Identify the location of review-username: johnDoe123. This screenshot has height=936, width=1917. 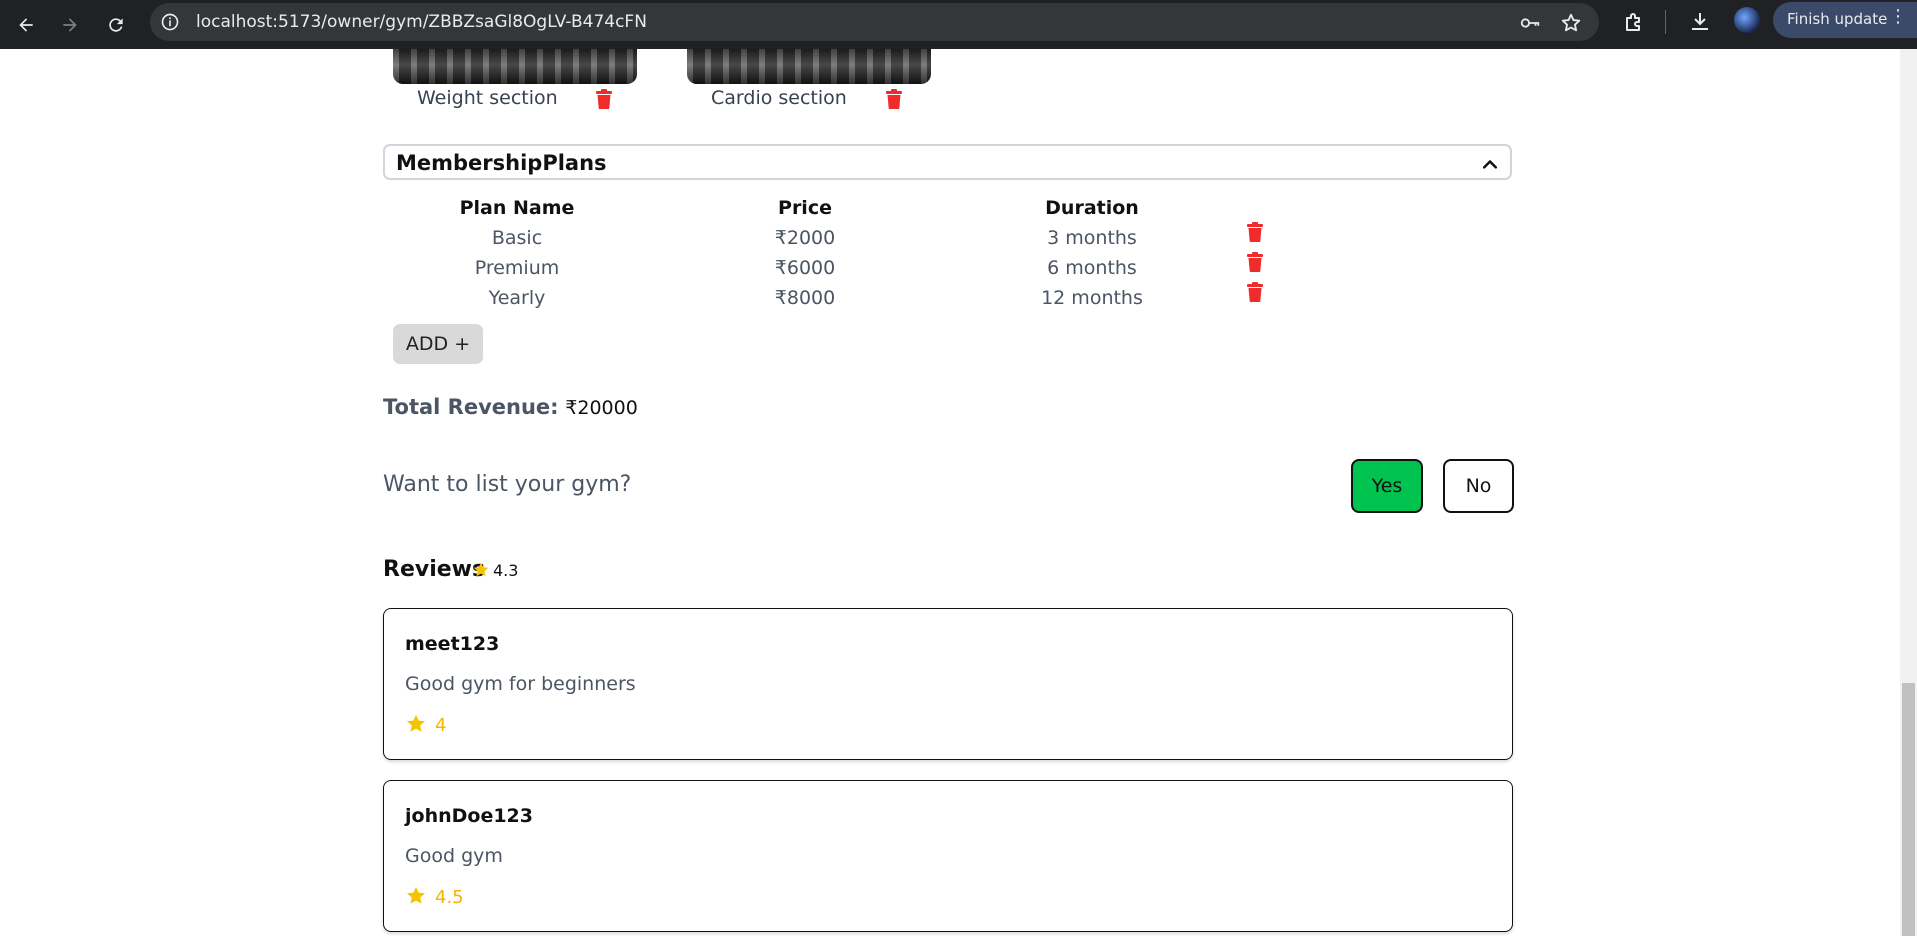
(469, 816).